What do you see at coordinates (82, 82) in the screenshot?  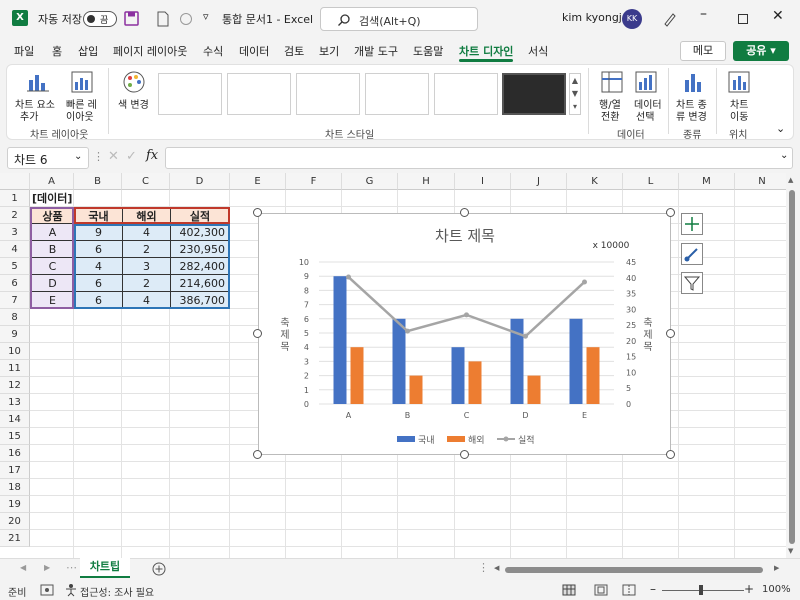 I see `quick-layout-icon` at bounding box center [82, 82].